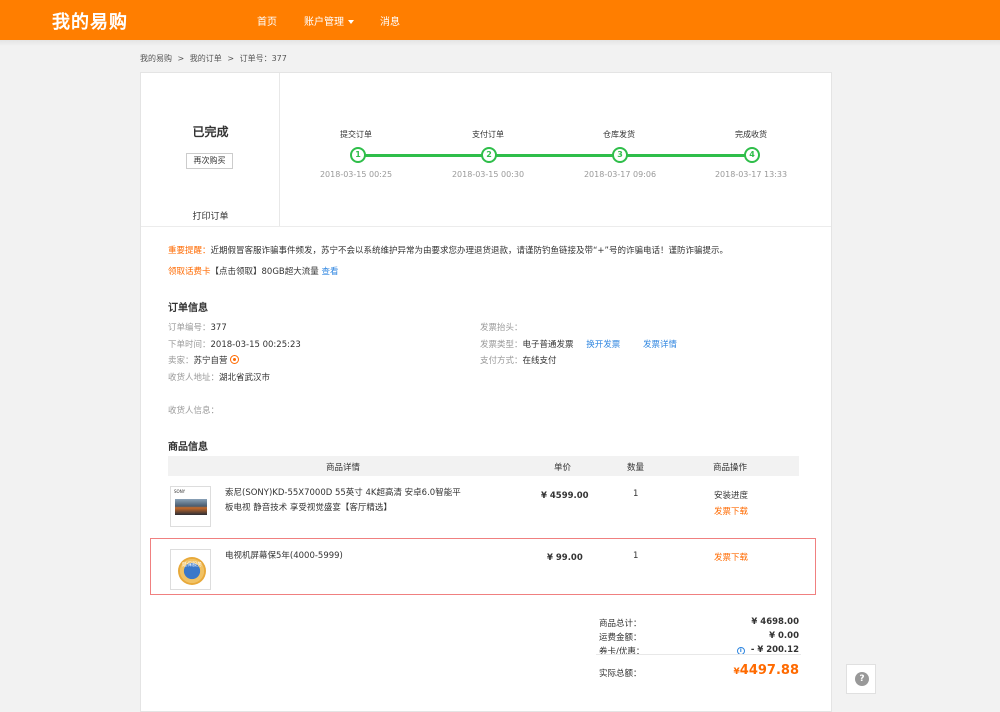 The height and width of the screenshot is (712, 1000). What do you see at coordinates (620, 624) in the screenshot?
I see `goods-total-label: 商品总计：` at bounding box center [620, 624].